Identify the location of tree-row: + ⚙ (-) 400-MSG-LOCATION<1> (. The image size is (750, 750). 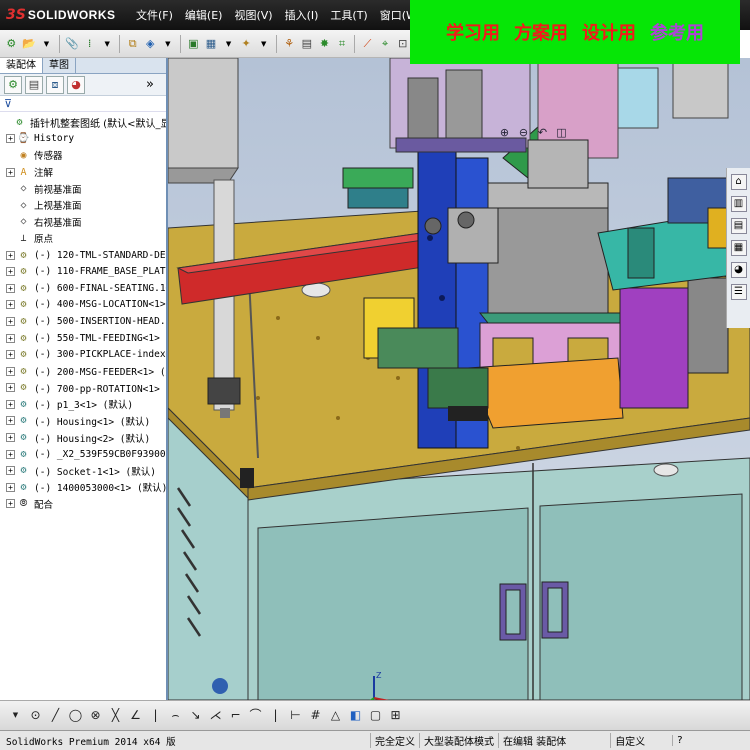
(83, 305).